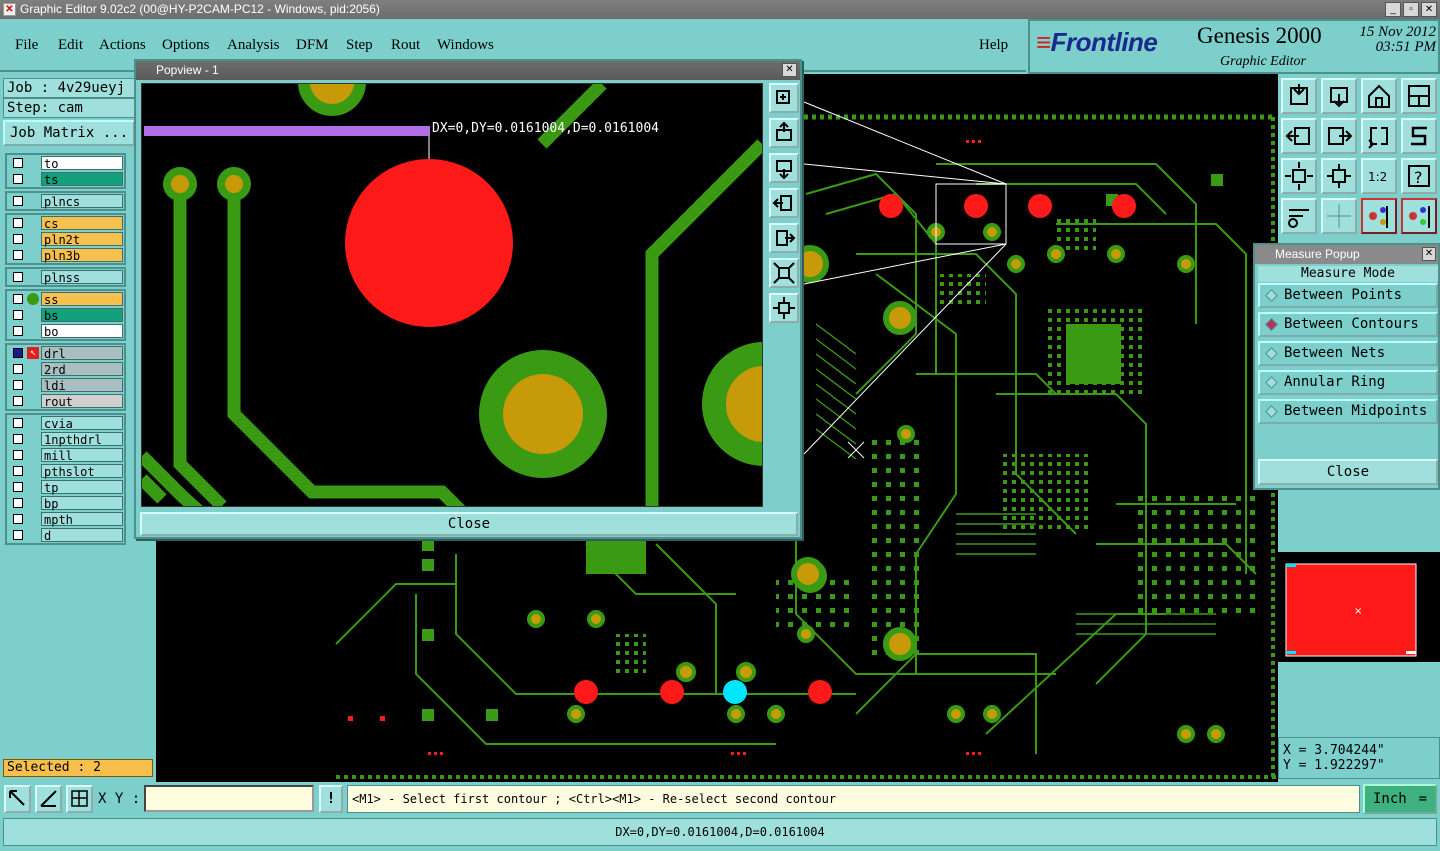 This screenshot has height=851, width=1440. I want to click on layer-row-cs: cs, so click(65, 223).